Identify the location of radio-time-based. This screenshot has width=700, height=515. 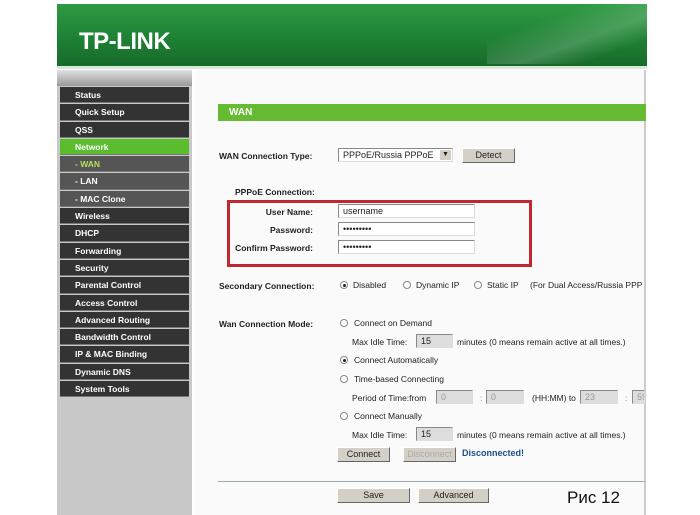
(344, 379).